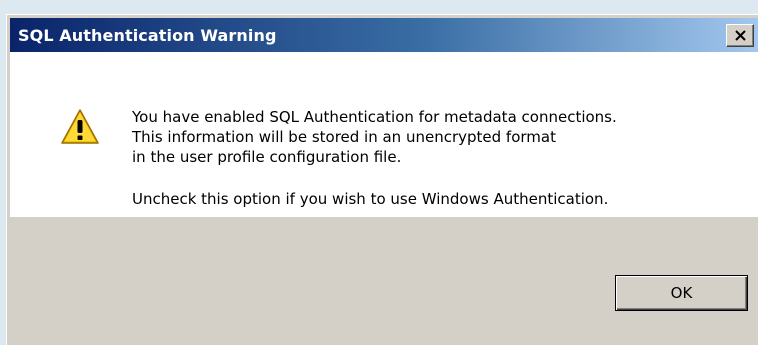 The image size is (758, 345). I want to click on close-icon, so click(740, 35).